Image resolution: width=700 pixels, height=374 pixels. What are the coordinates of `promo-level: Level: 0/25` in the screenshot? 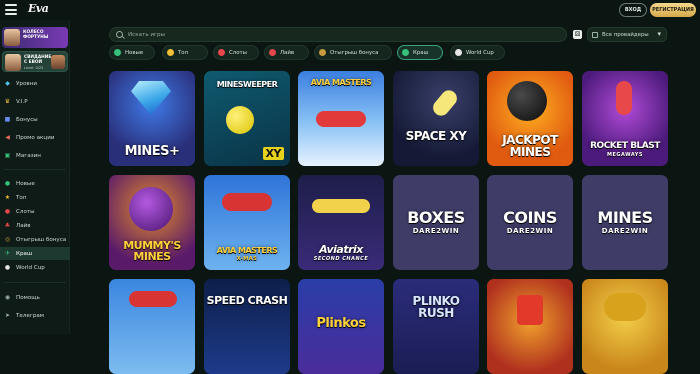 It's located at (34, 68).